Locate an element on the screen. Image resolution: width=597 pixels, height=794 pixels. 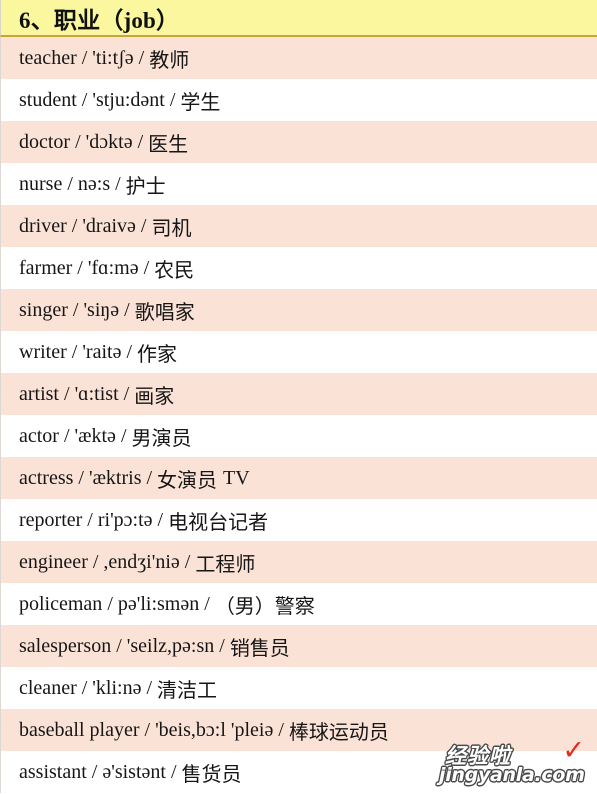
vocabulary-phonetic: 'æktə is located at coordinates (95, 435).